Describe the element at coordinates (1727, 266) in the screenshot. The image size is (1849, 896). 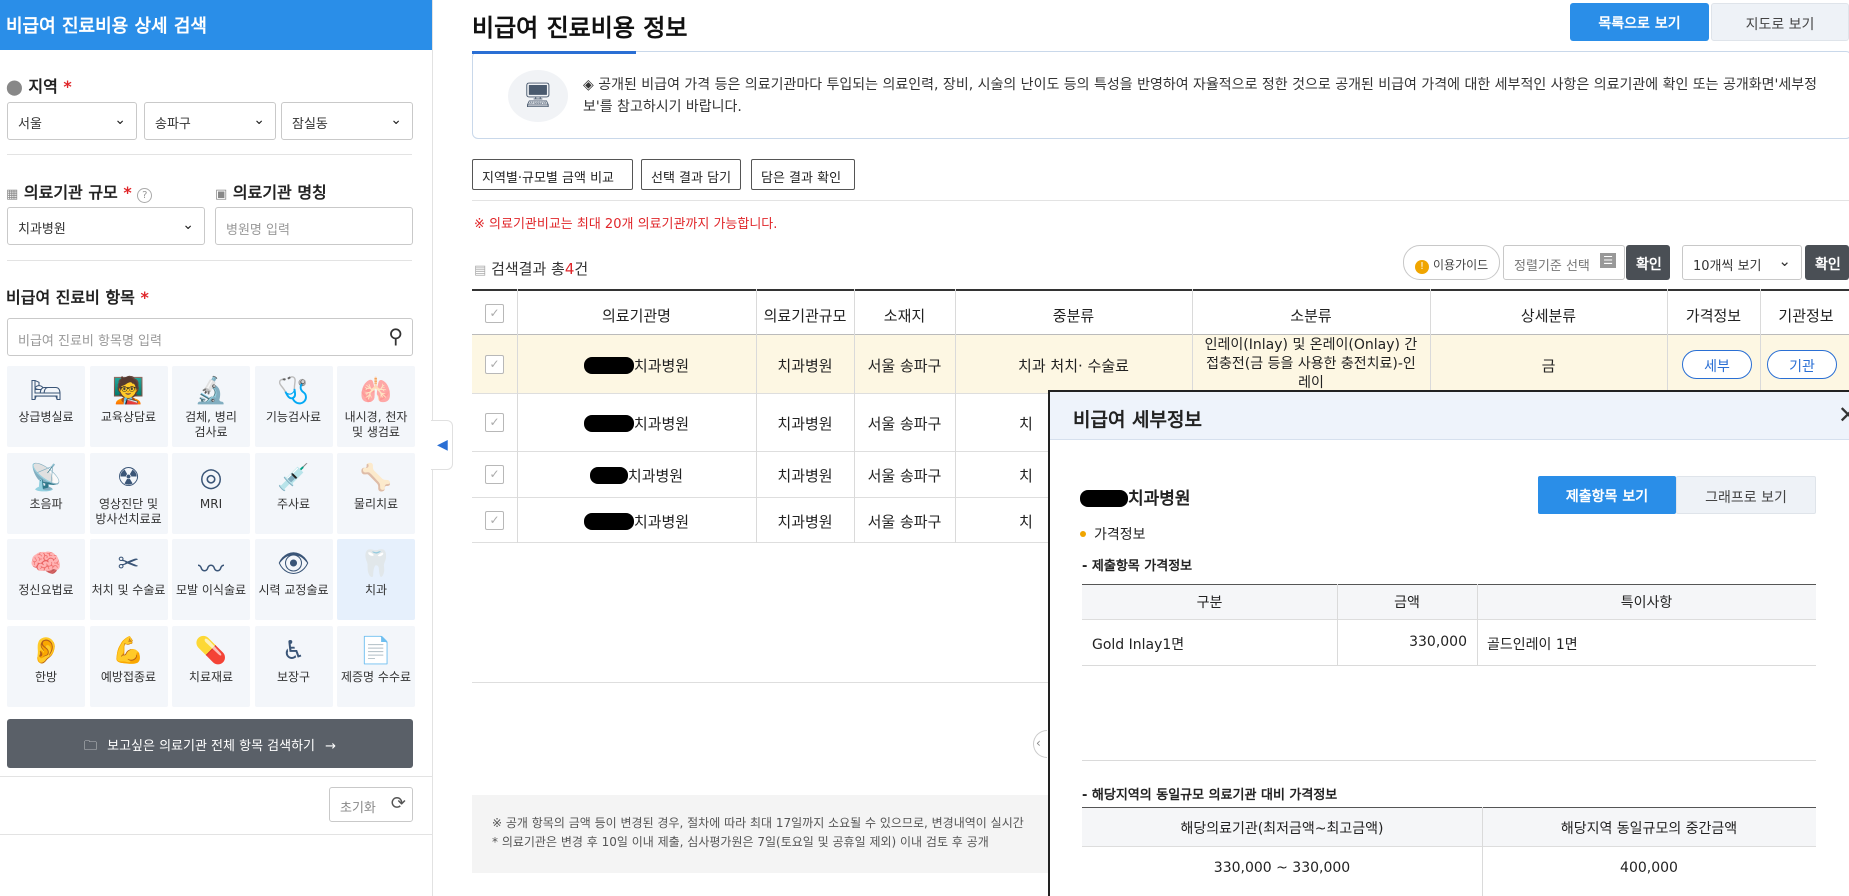
I see `page-size-value: 10개씩 보기` at that location.